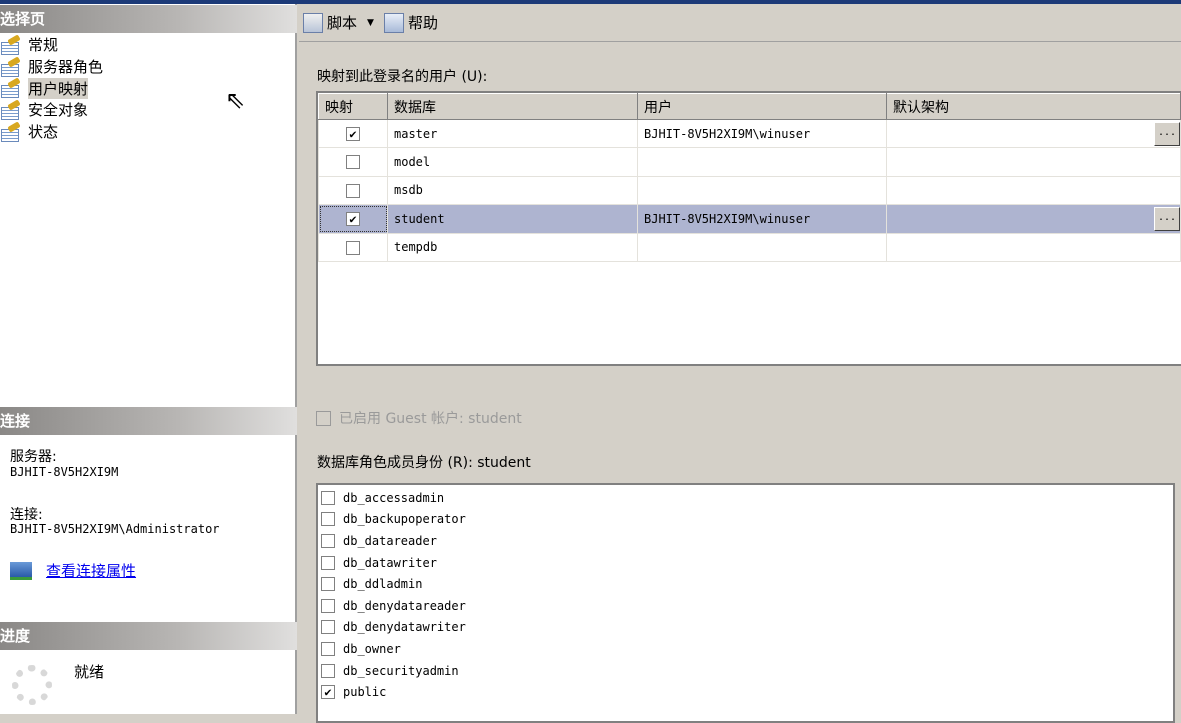  Describe the element at coordinates (747, 520) in the screenshot. I see `role-item: db_backupoperator` at that location.